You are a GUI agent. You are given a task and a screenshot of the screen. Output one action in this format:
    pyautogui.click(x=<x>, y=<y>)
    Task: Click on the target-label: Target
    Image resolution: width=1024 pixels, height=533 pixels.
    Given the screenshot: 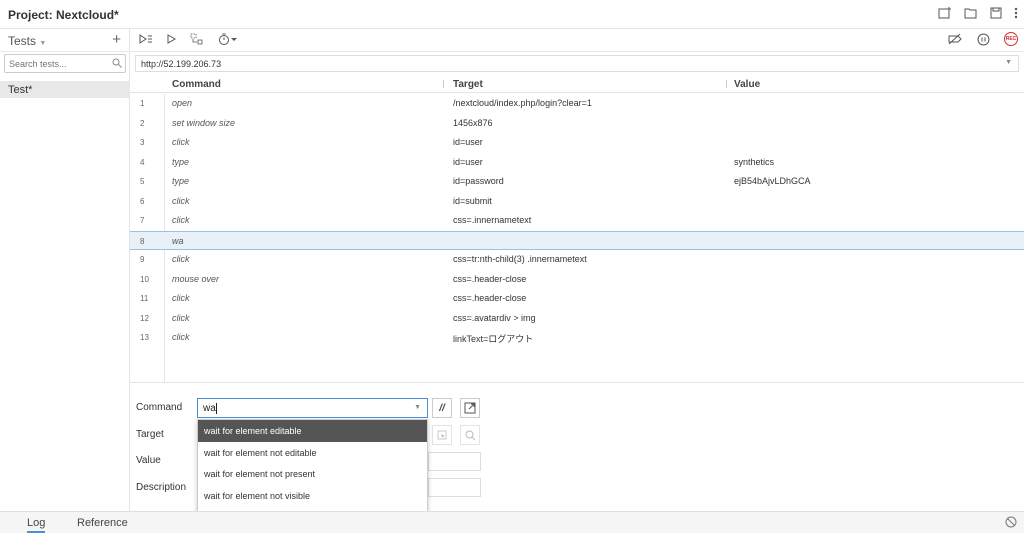 What is the action you would take?
    pyautogui.click(x=150, y=434)
    